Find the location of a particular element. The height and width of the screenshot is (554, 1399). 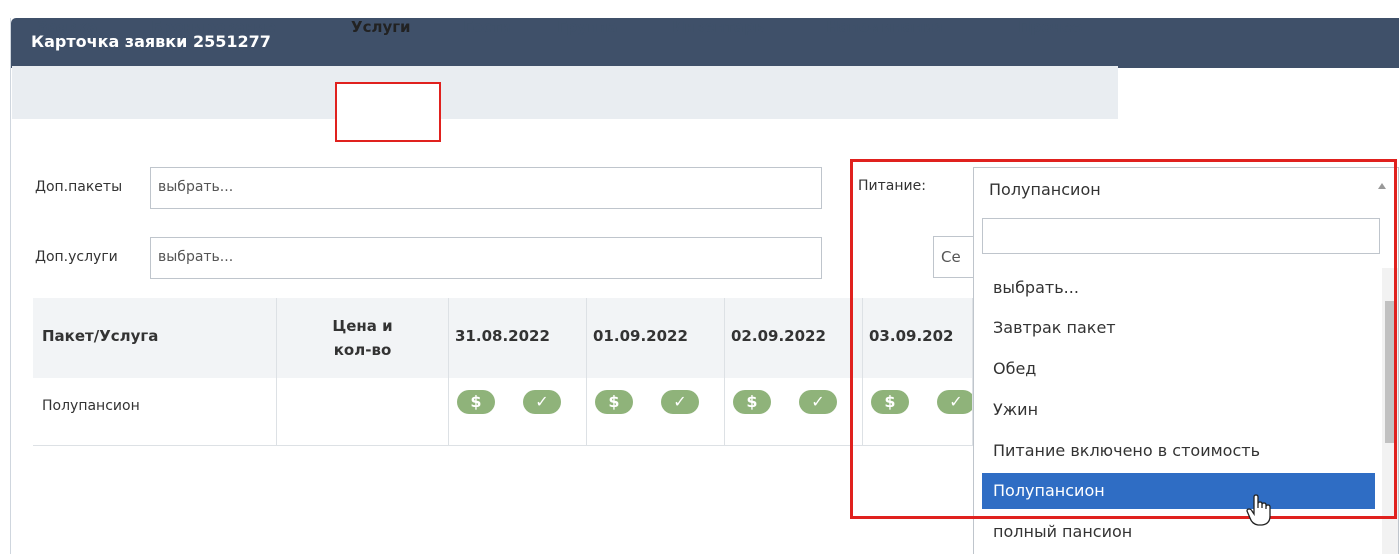

services-label: Доп.услуги is located at coordinates (76, 257).